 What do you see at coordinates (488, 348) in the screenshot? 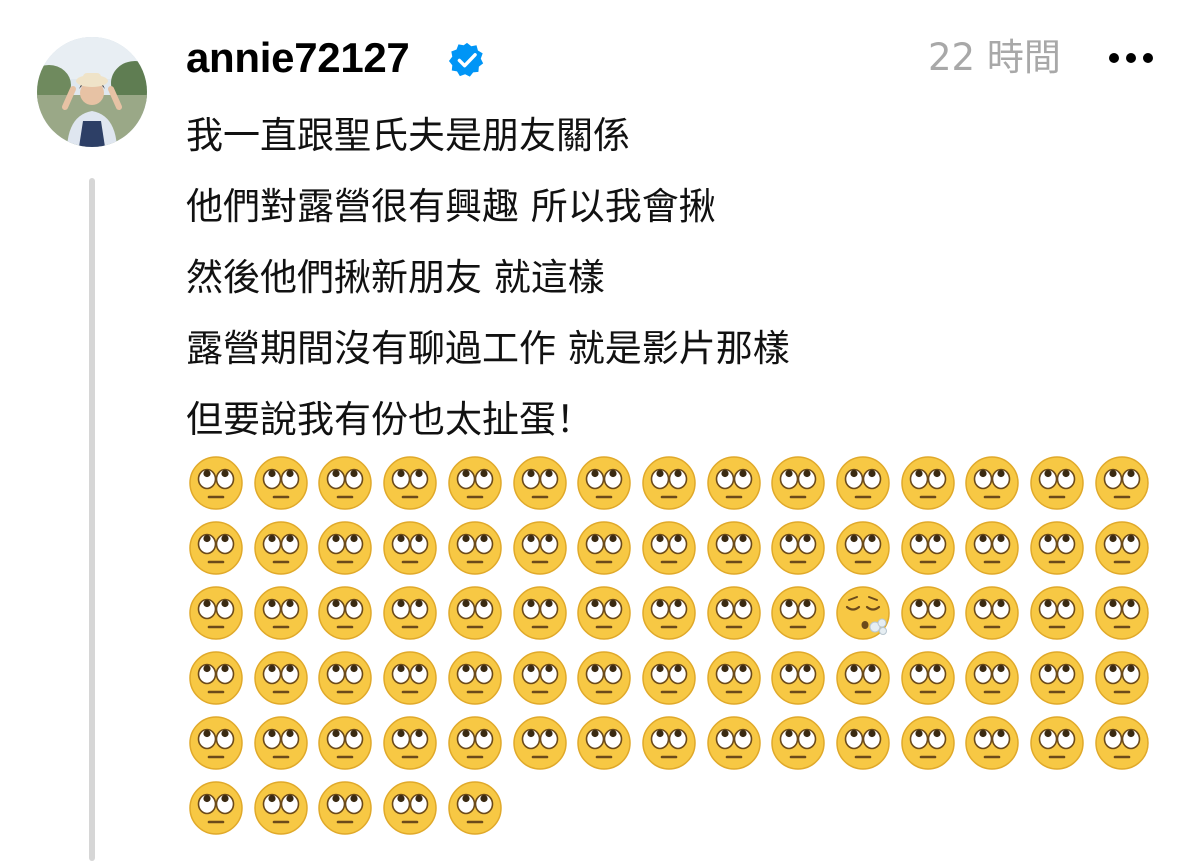
I see `post-line: 露營期間沒有聊過工作 就是影片那樣` at bounding box center [488, 348].